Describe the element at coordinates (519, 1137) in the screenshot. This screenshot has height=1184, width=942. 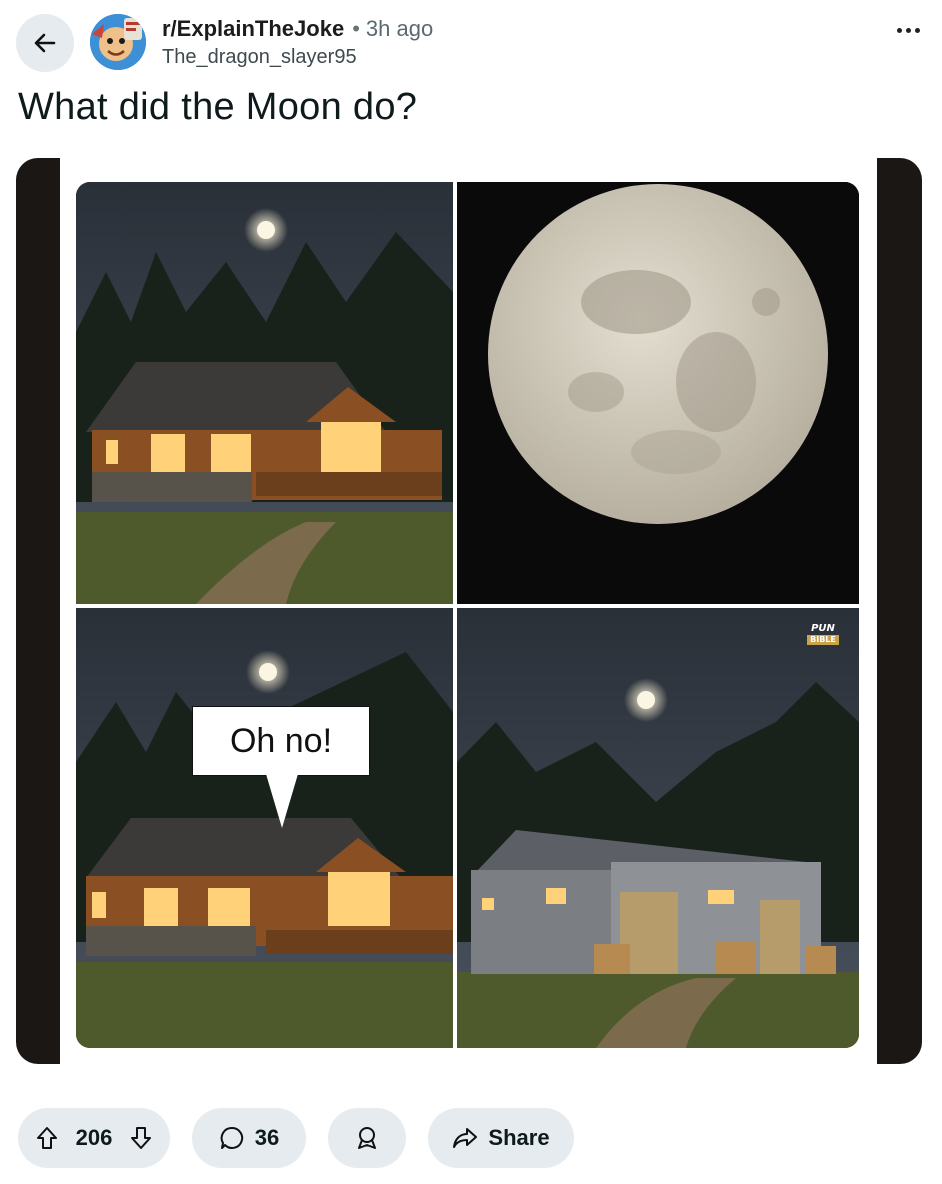
I see `share-label: Share` at that location.